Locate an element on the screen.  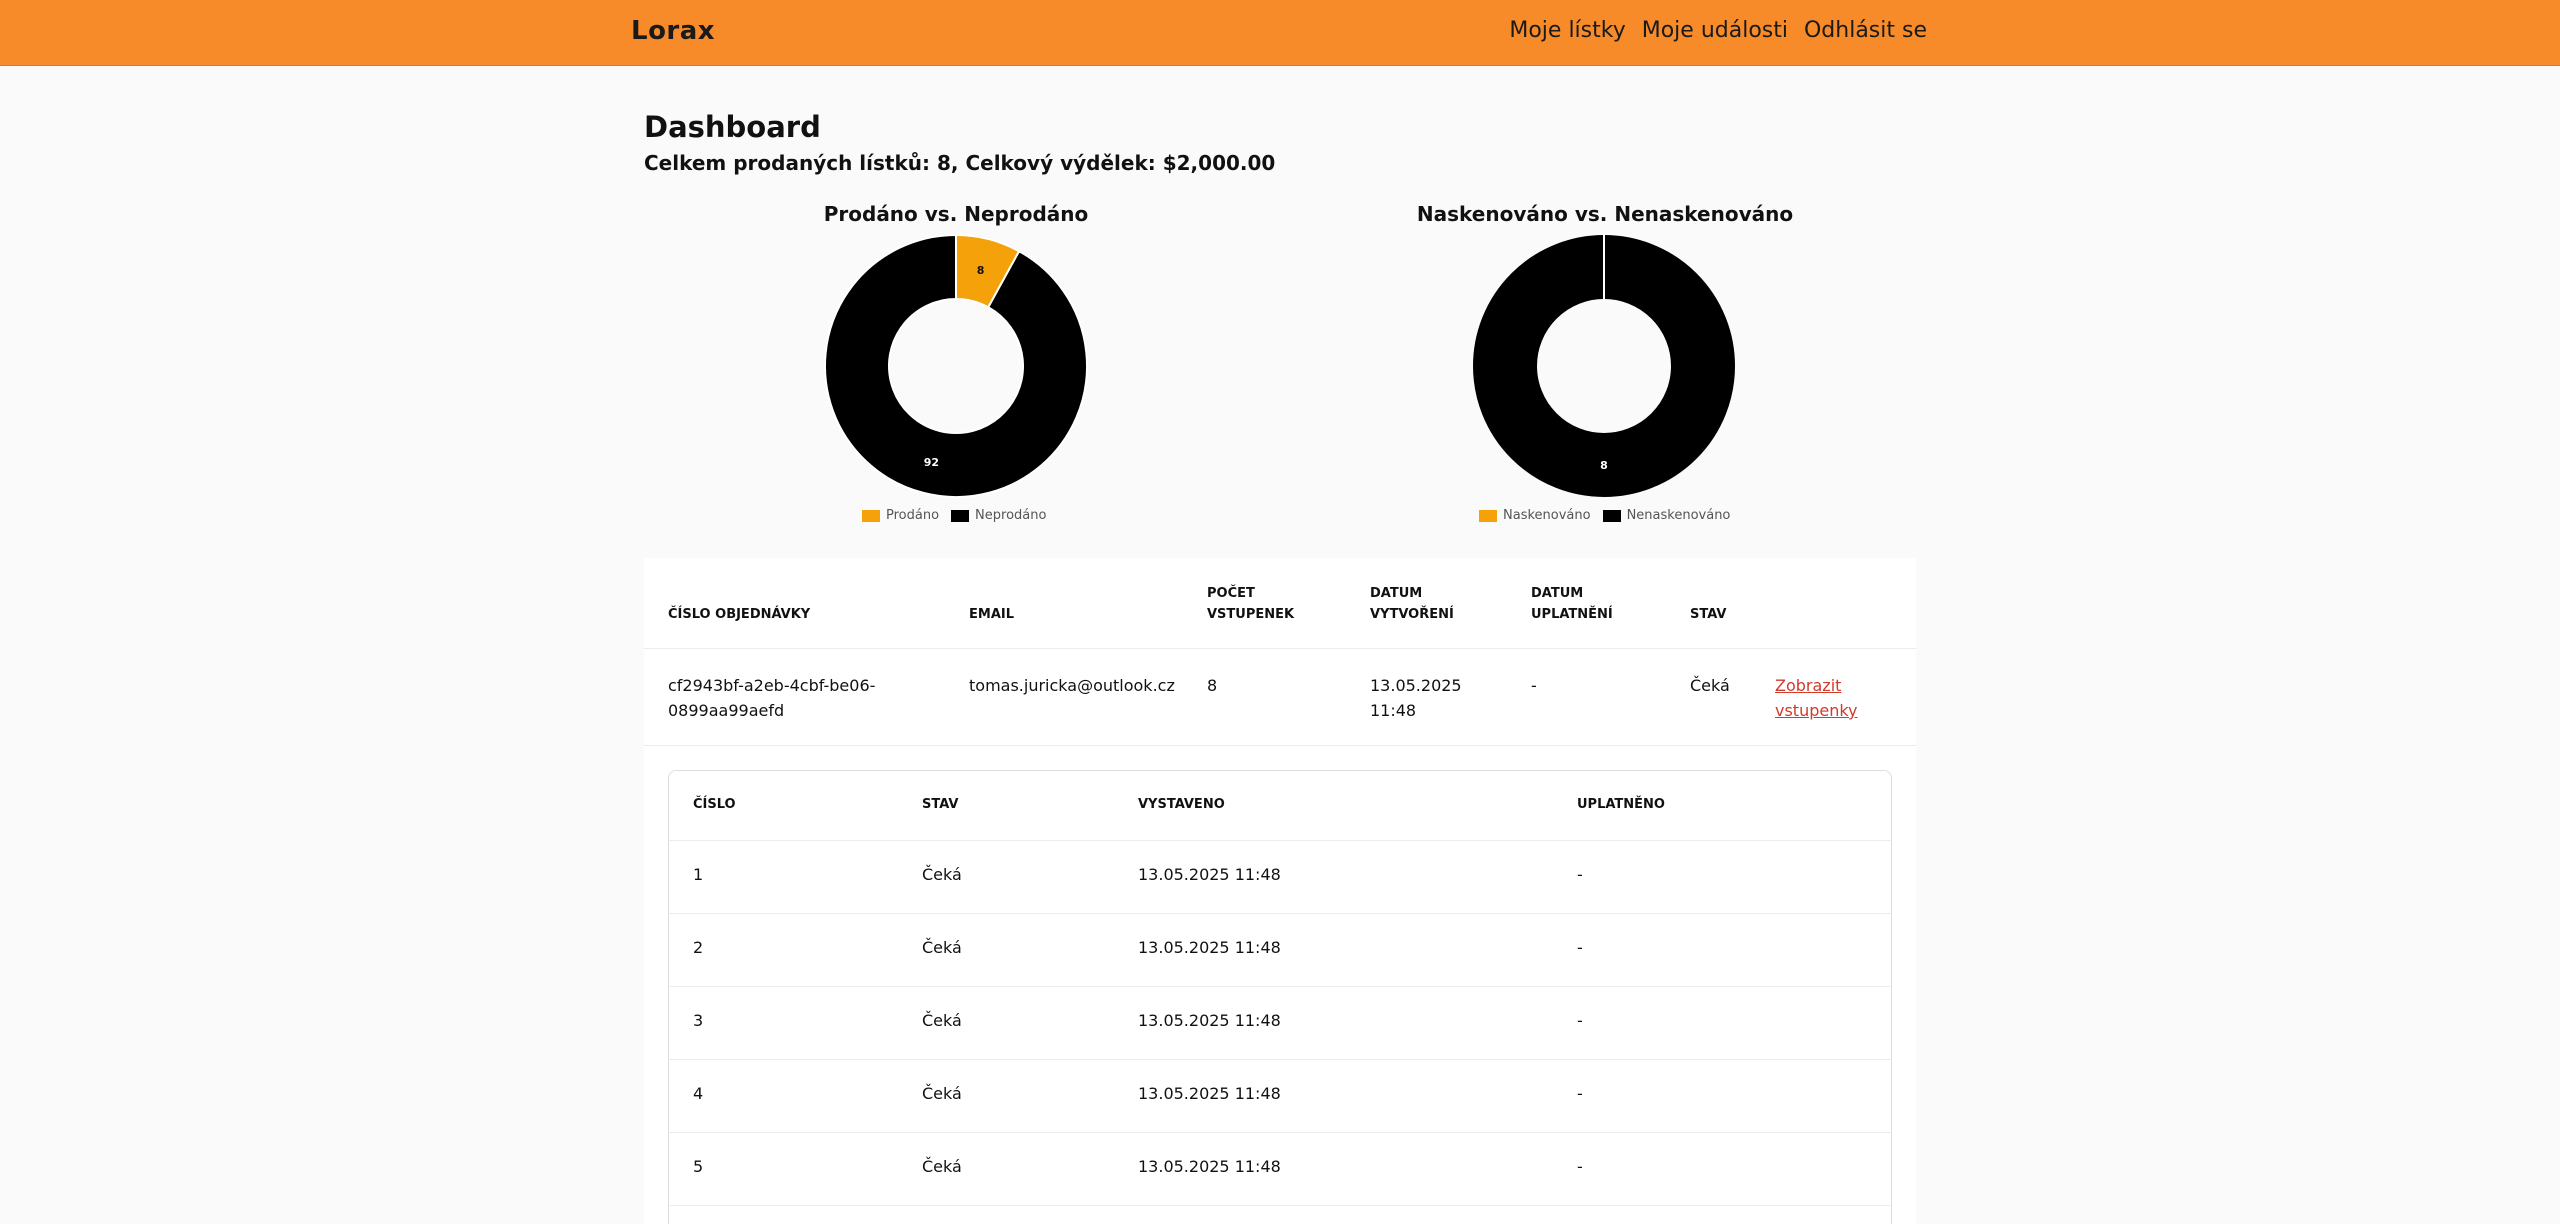
view-tickets-link: Zobrazit vstupenky is located at coordinates (1825, 698).